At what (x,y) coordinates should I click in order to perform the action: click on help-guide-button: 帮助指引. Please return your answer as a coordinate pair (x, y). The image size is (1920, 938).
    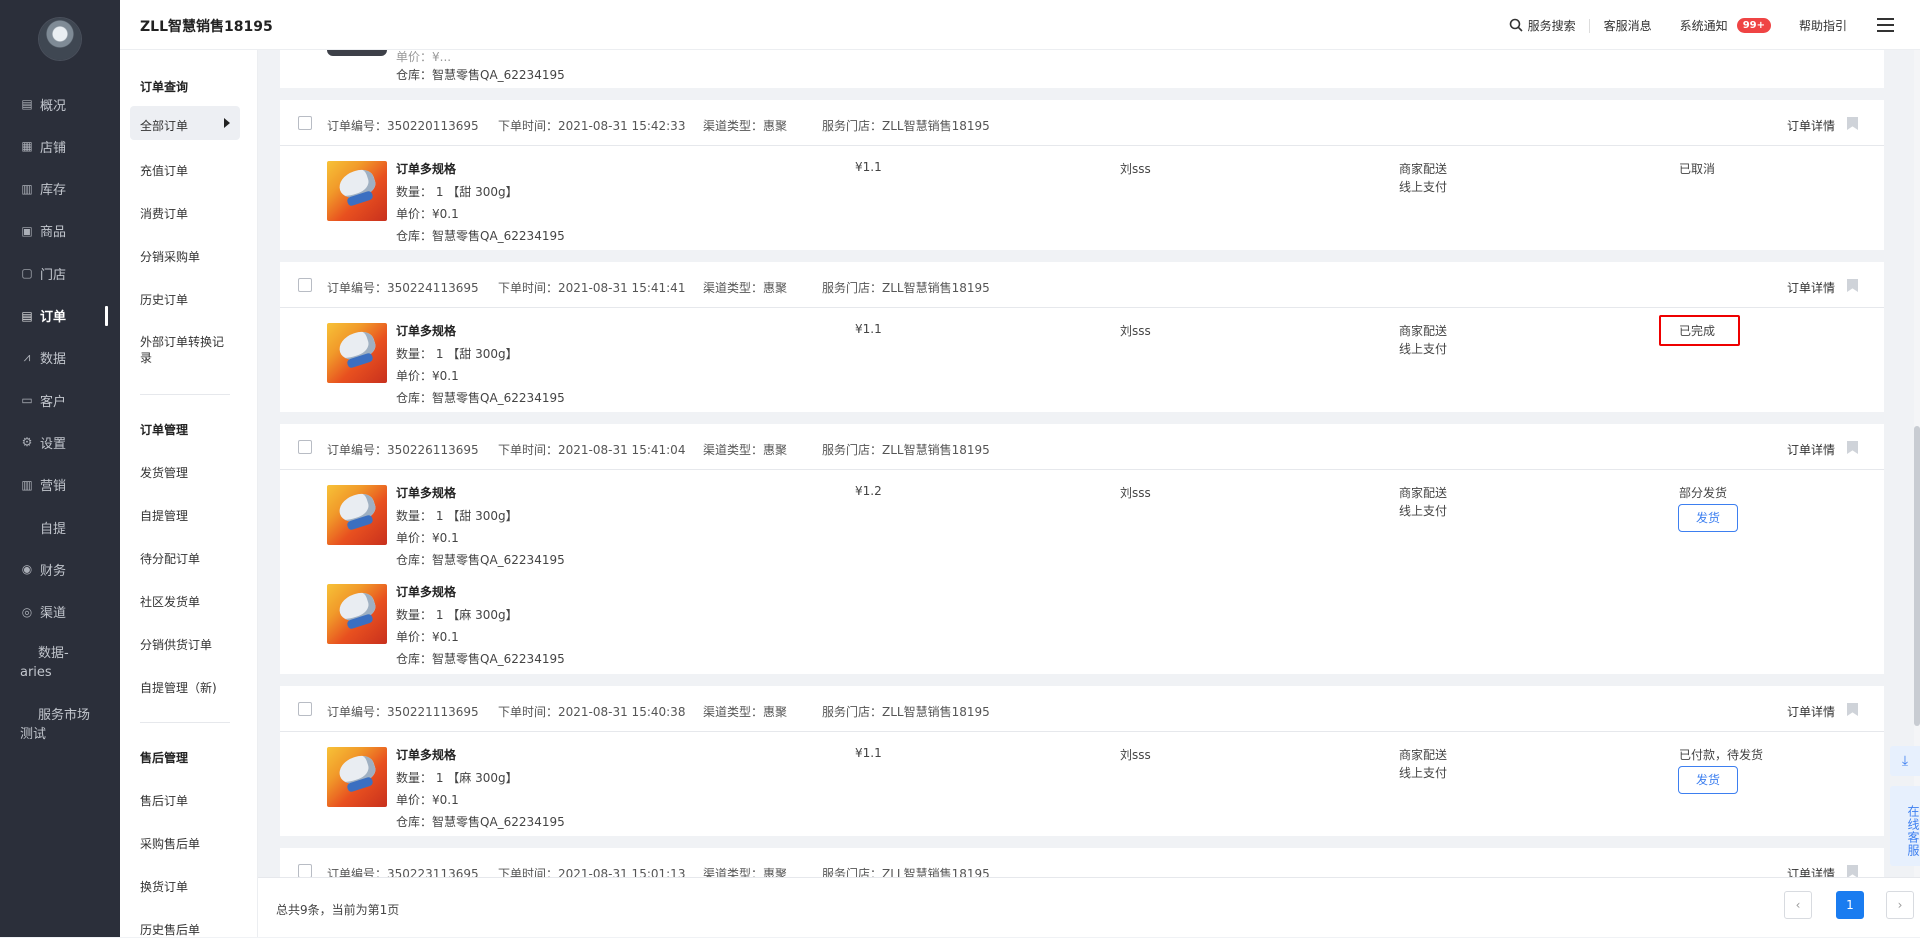
    Looking at the image, I should click on (1823, 25).